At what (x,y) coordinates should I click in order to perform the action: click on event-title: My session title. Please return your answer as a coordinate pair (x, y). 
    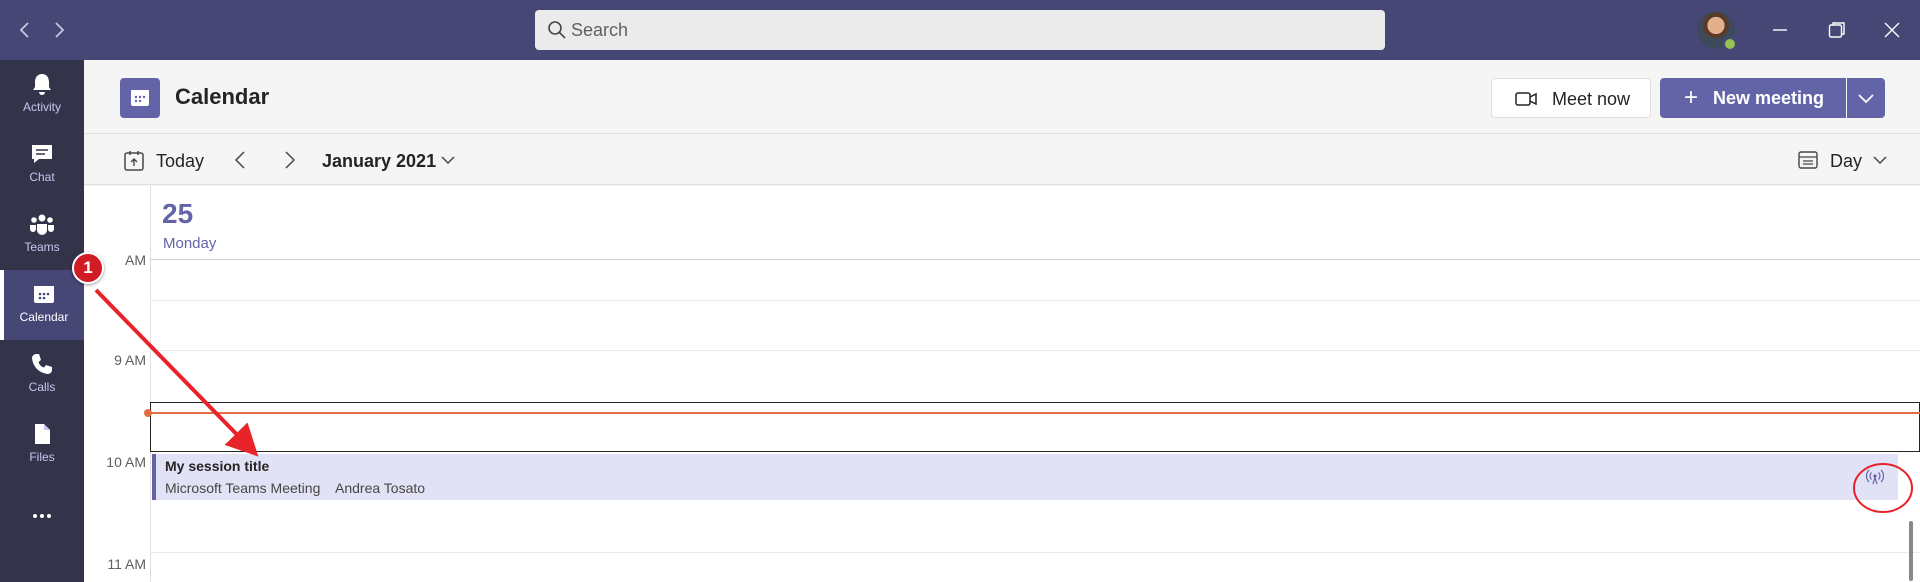
    Looking at the image, I should click on (217, 466).